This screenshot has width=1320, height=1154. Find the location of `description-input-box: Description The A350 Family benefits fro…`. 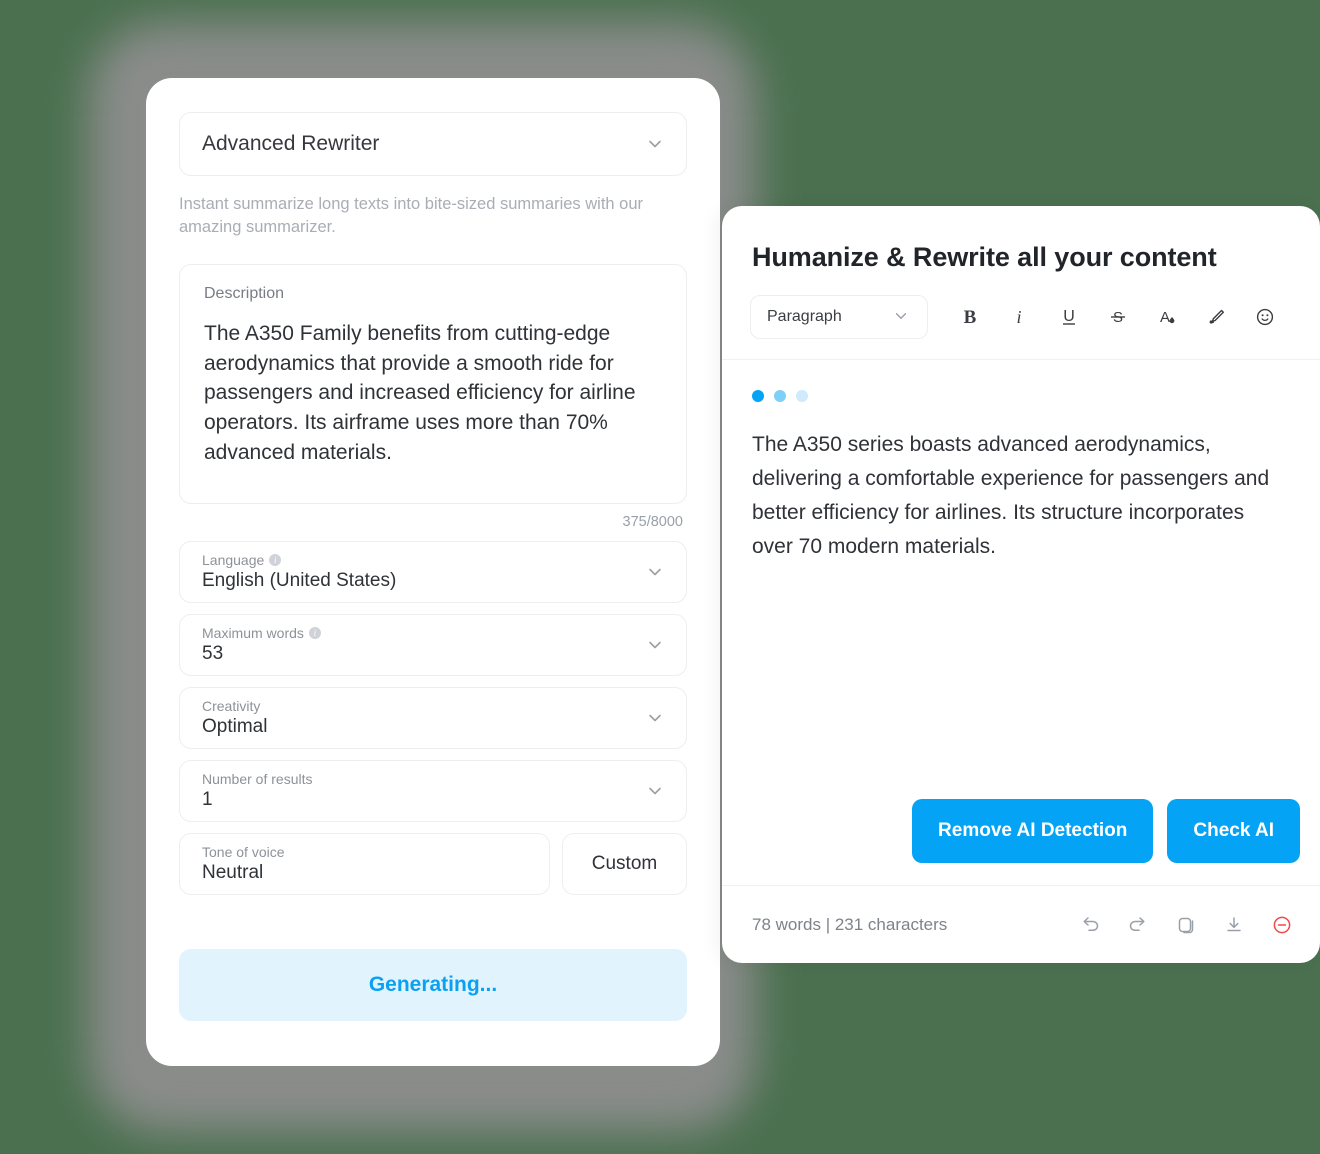

description-input-box: Description The A350 Family benefits fro… is located at coordinates (433, 383).